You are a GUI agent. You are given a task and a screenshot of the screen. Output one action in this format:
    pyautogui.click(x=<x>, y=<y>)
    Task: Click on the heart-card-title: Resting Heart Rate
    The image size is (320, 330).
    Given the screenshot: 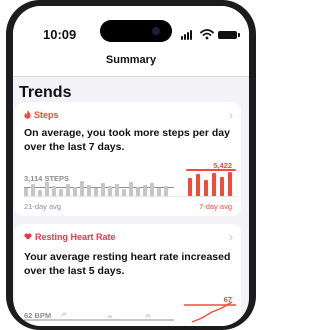 What is the action you would take?
    pyautogui.click(x=75, y=237)
    